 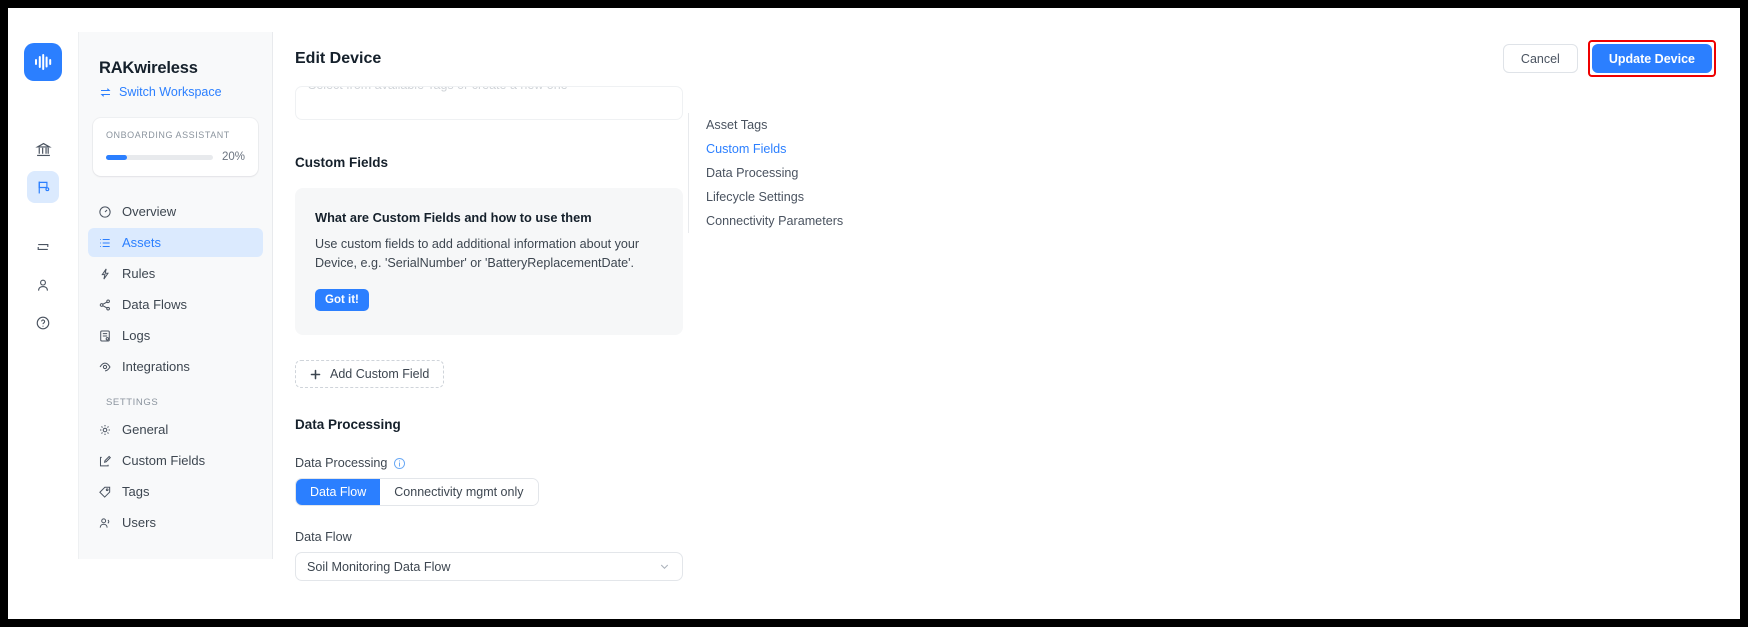 I want to click on sidebar-item-users: Users, so click(x=175, y=522).